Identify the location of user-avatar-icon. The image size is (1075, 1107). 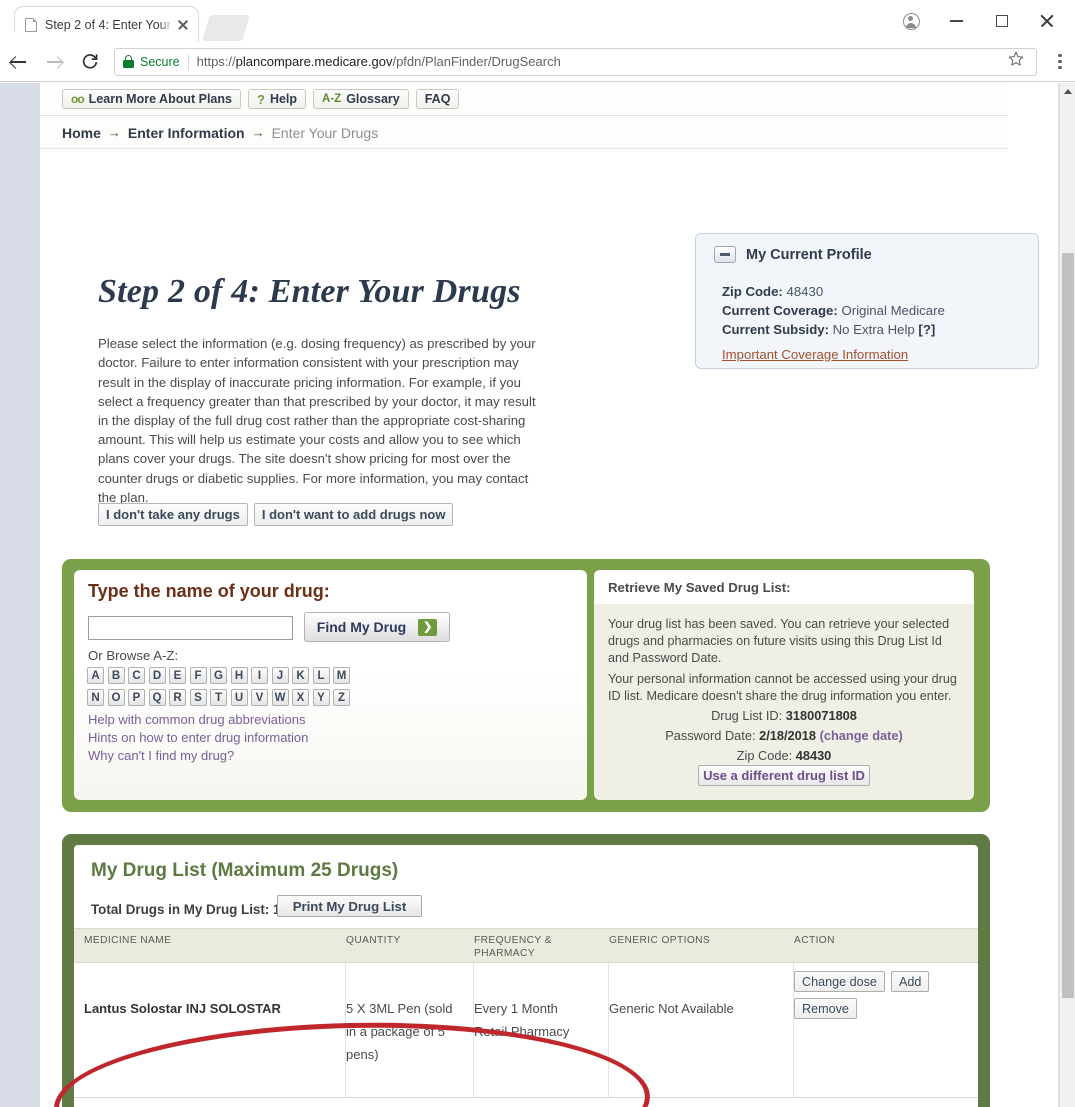
(911, 21).